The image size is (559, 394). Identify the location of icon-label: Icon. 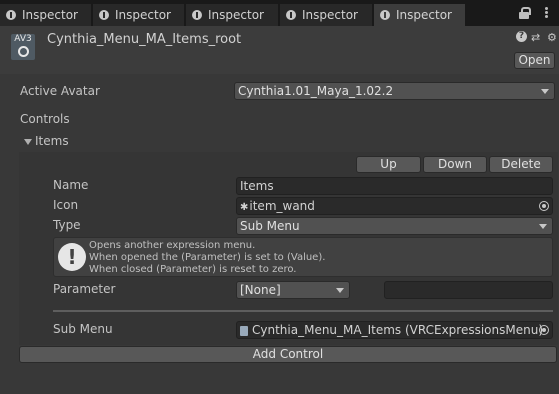
(66, 205).